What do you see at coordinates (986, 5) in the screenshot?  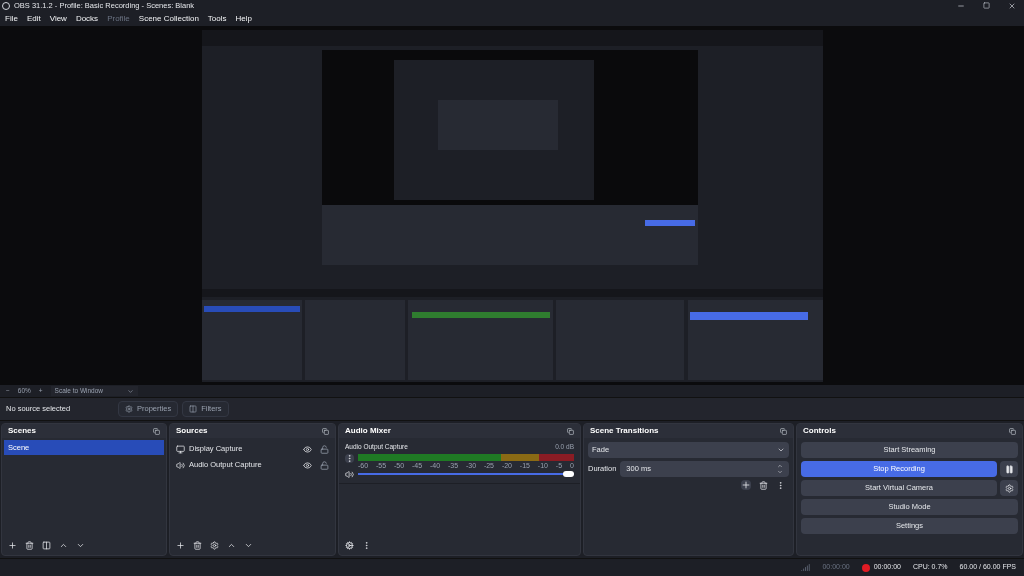 I see `maximize-icon` at bounding box center [986, 5].